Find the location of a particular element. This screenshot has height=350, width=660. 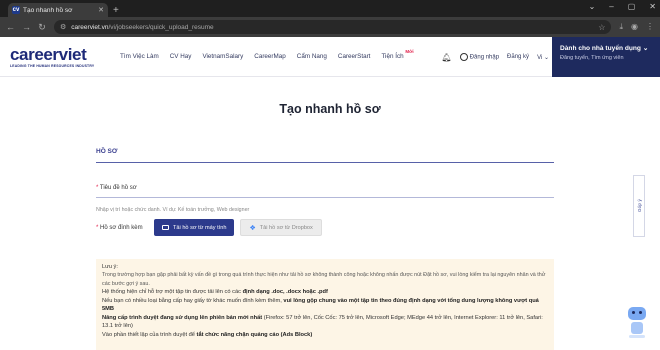

page-title: Tạo nhanh hồ sơ is located at coordinates (330, 109).